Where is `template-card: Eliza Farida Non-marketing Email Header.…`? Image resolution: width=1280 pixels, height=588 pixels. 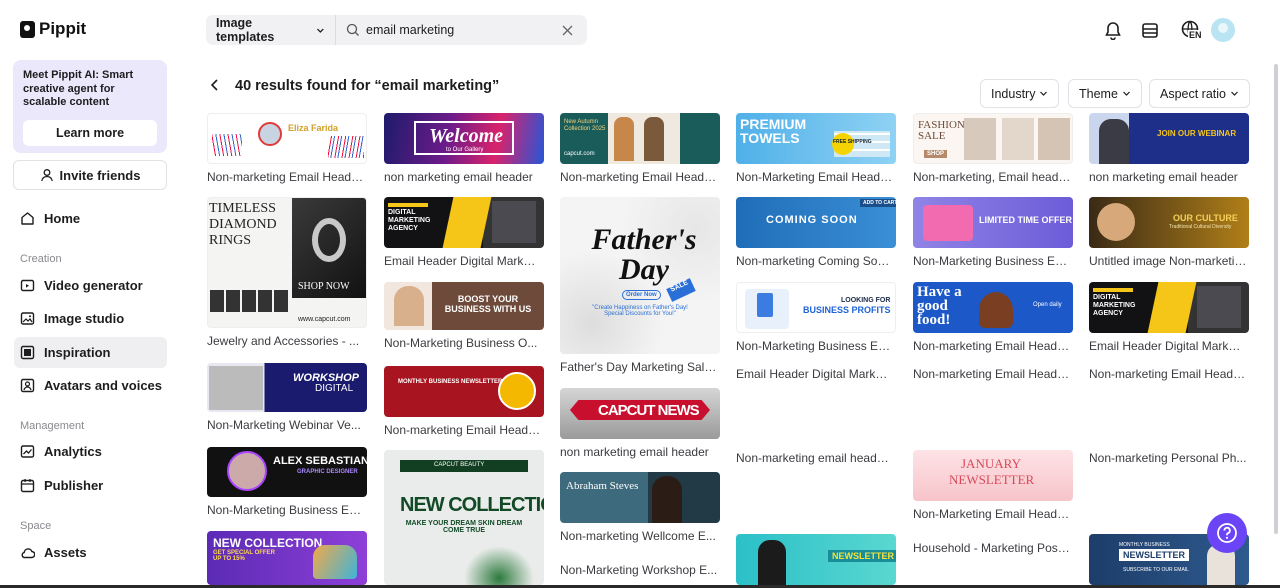
template-card: Eliza Farida Non-marketing Email Header.… is located at coordinates (287, 148).